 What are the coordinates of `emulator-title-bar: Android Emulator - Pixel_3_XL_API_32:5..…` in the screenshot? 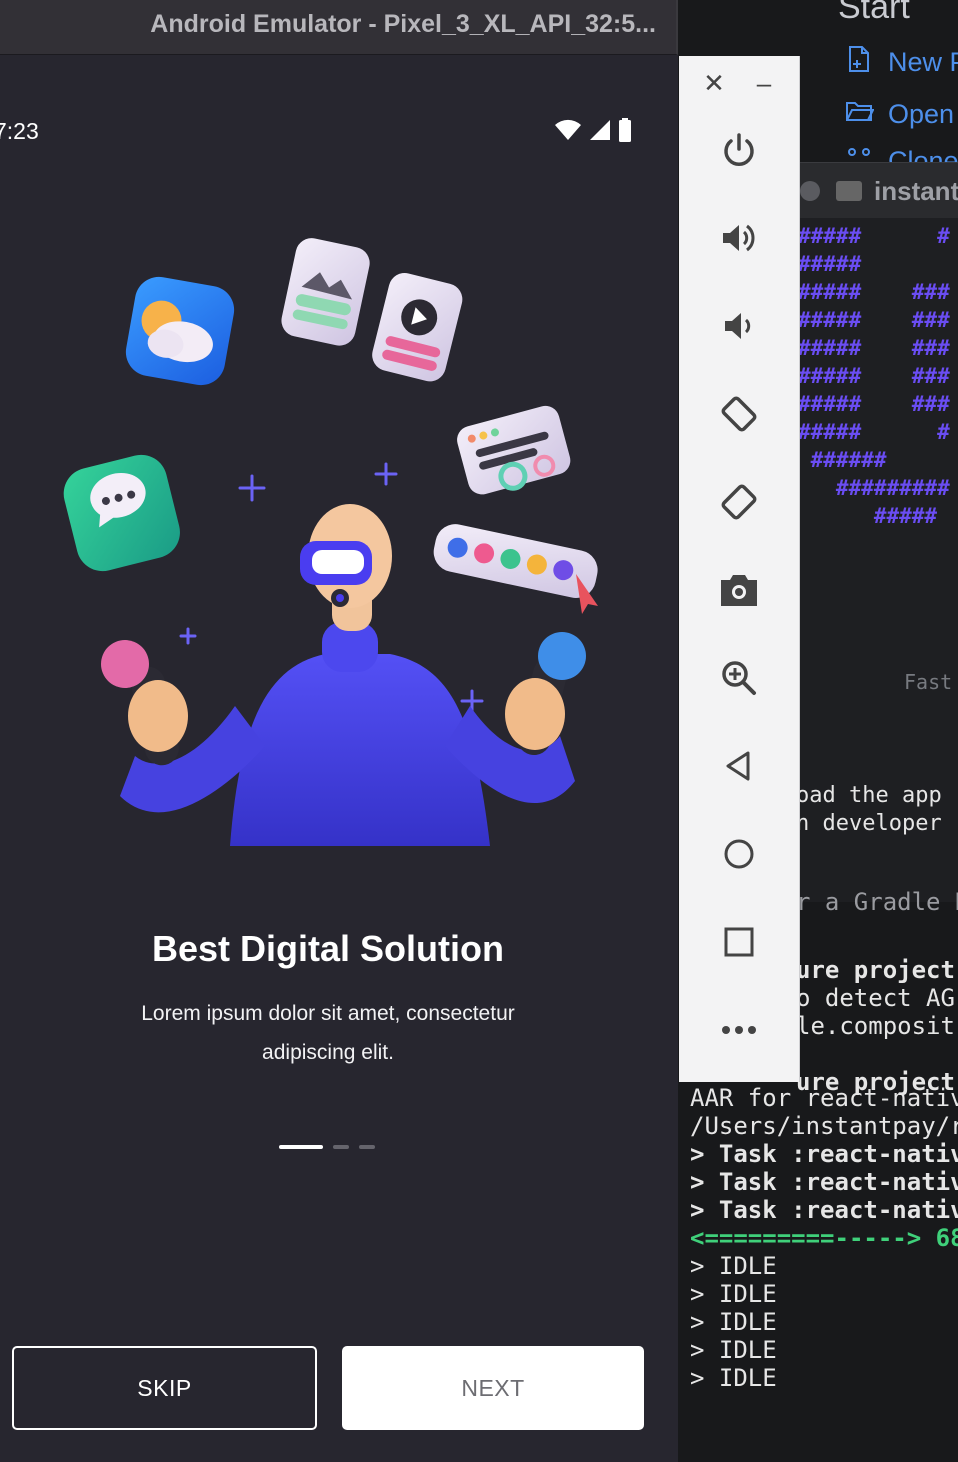 It's located at (339, 27).